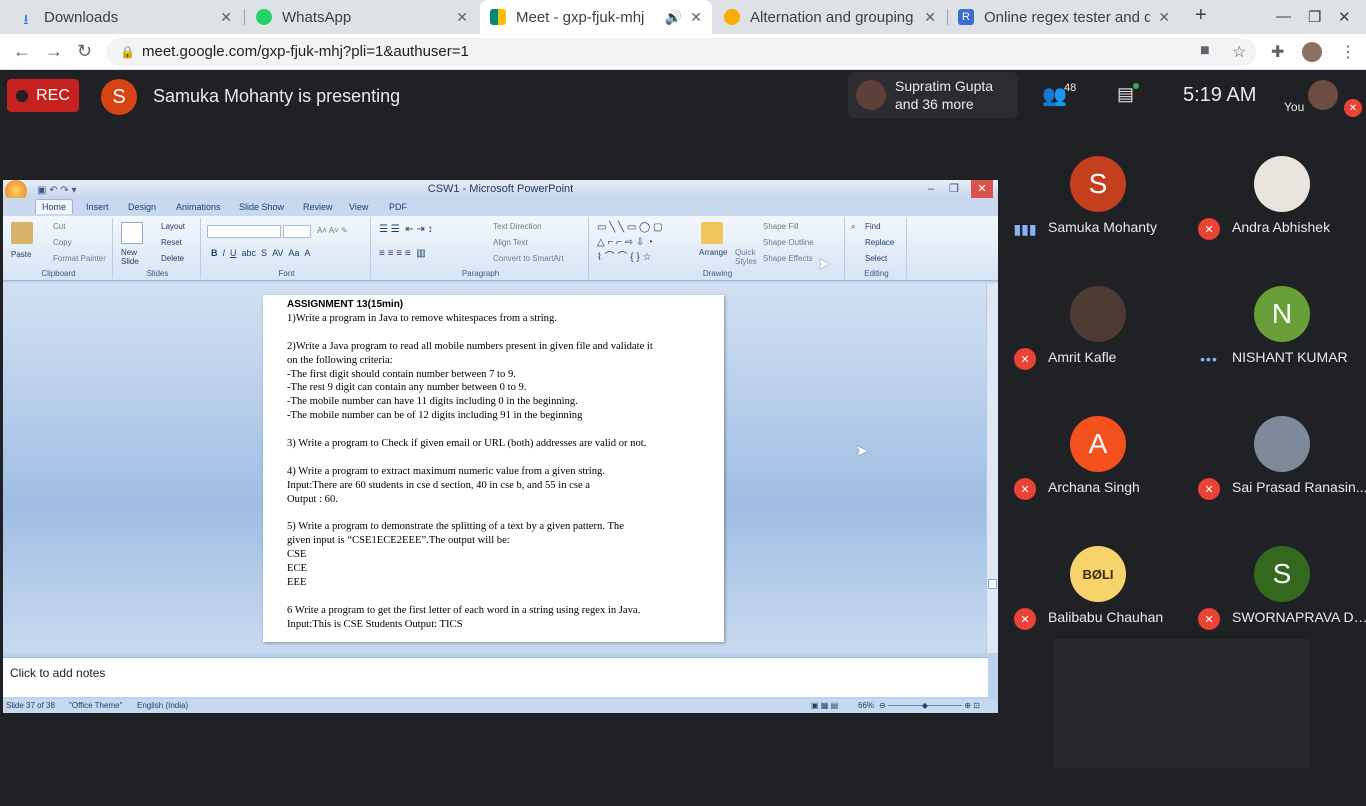 The image size is (1366, 806). Describe the element at coordinates (1323, 95) in the screenshot. I see `self-avatar` at that location.